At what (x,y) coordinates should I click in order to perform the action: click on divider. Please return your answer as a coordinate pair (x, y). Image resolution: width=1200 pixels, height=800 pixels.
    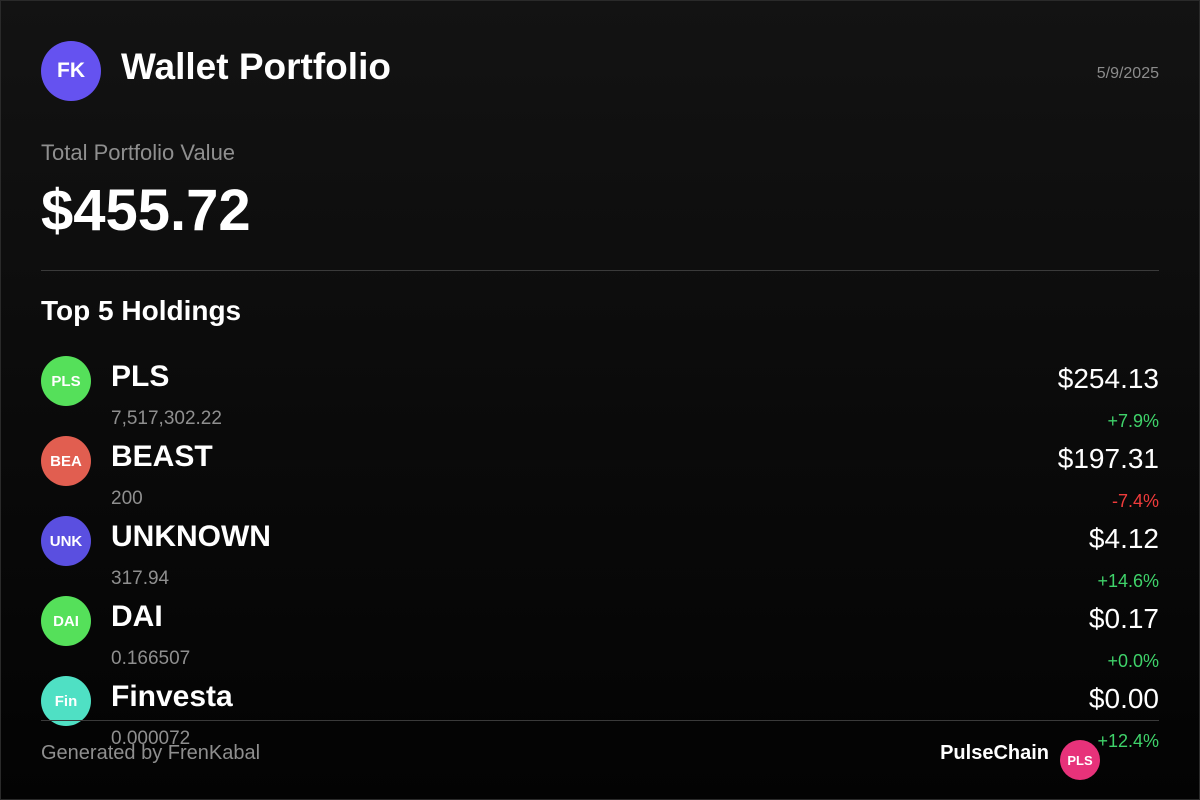
    Looking at the image, I should click on (600, 270).